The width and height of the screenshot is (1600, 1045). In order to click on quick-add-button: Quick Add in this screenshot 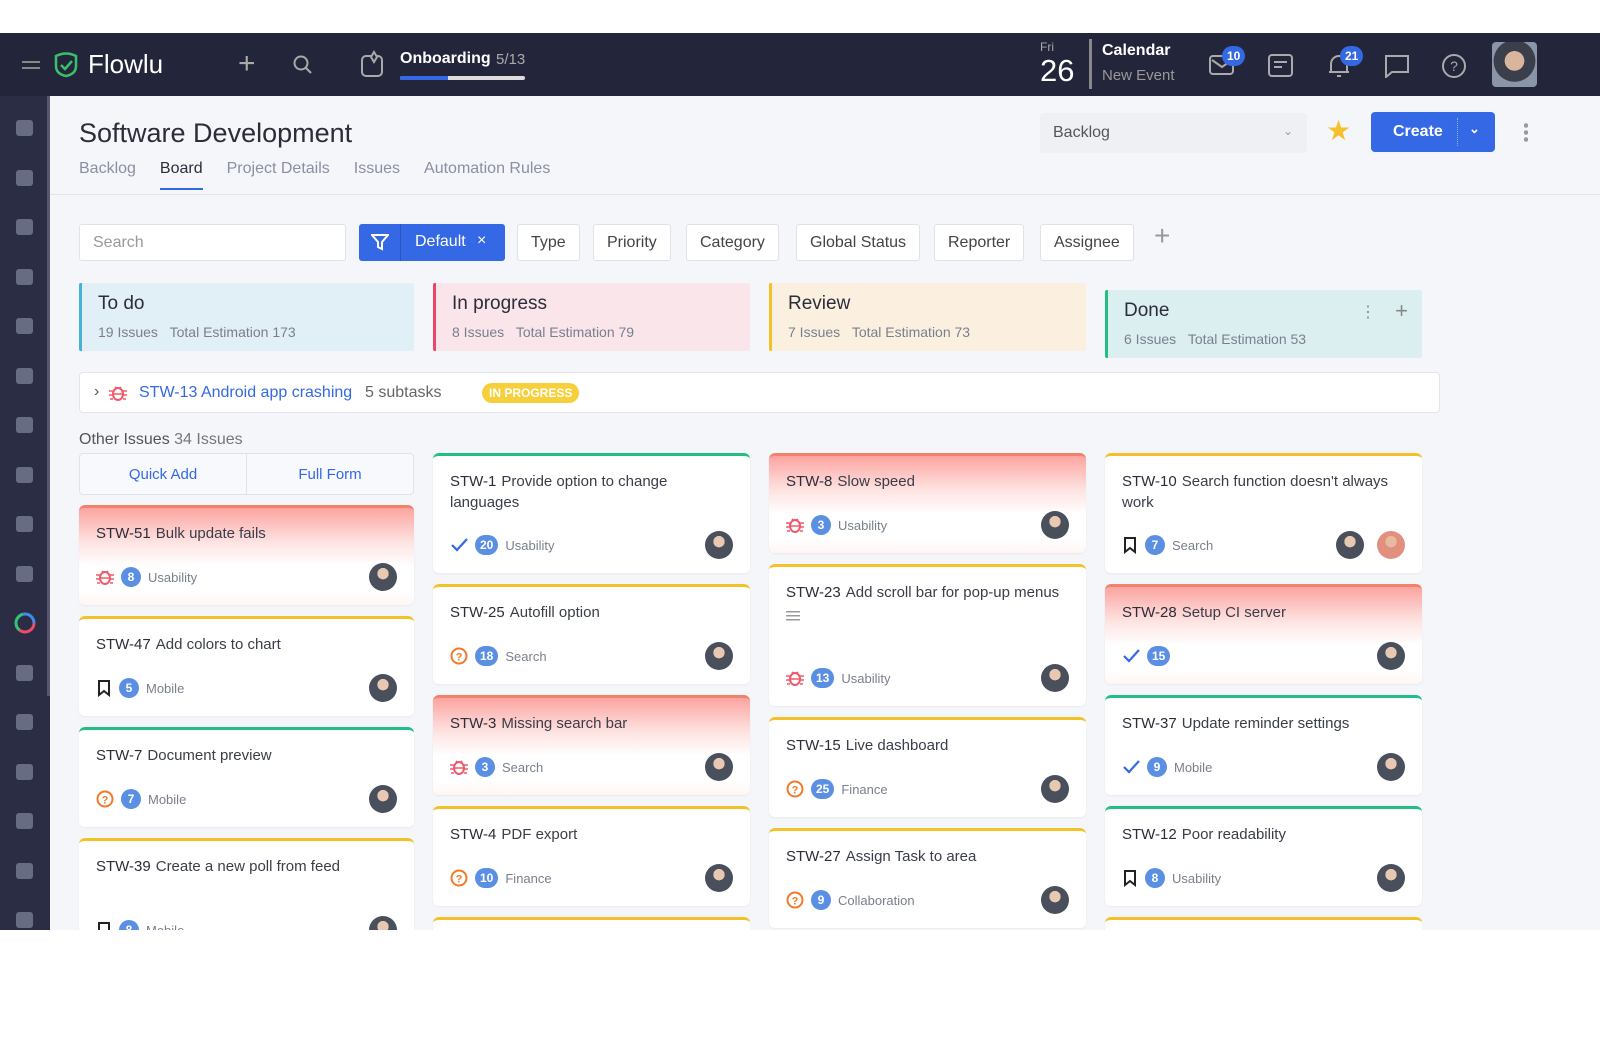, I will do `click(163, 474)`.